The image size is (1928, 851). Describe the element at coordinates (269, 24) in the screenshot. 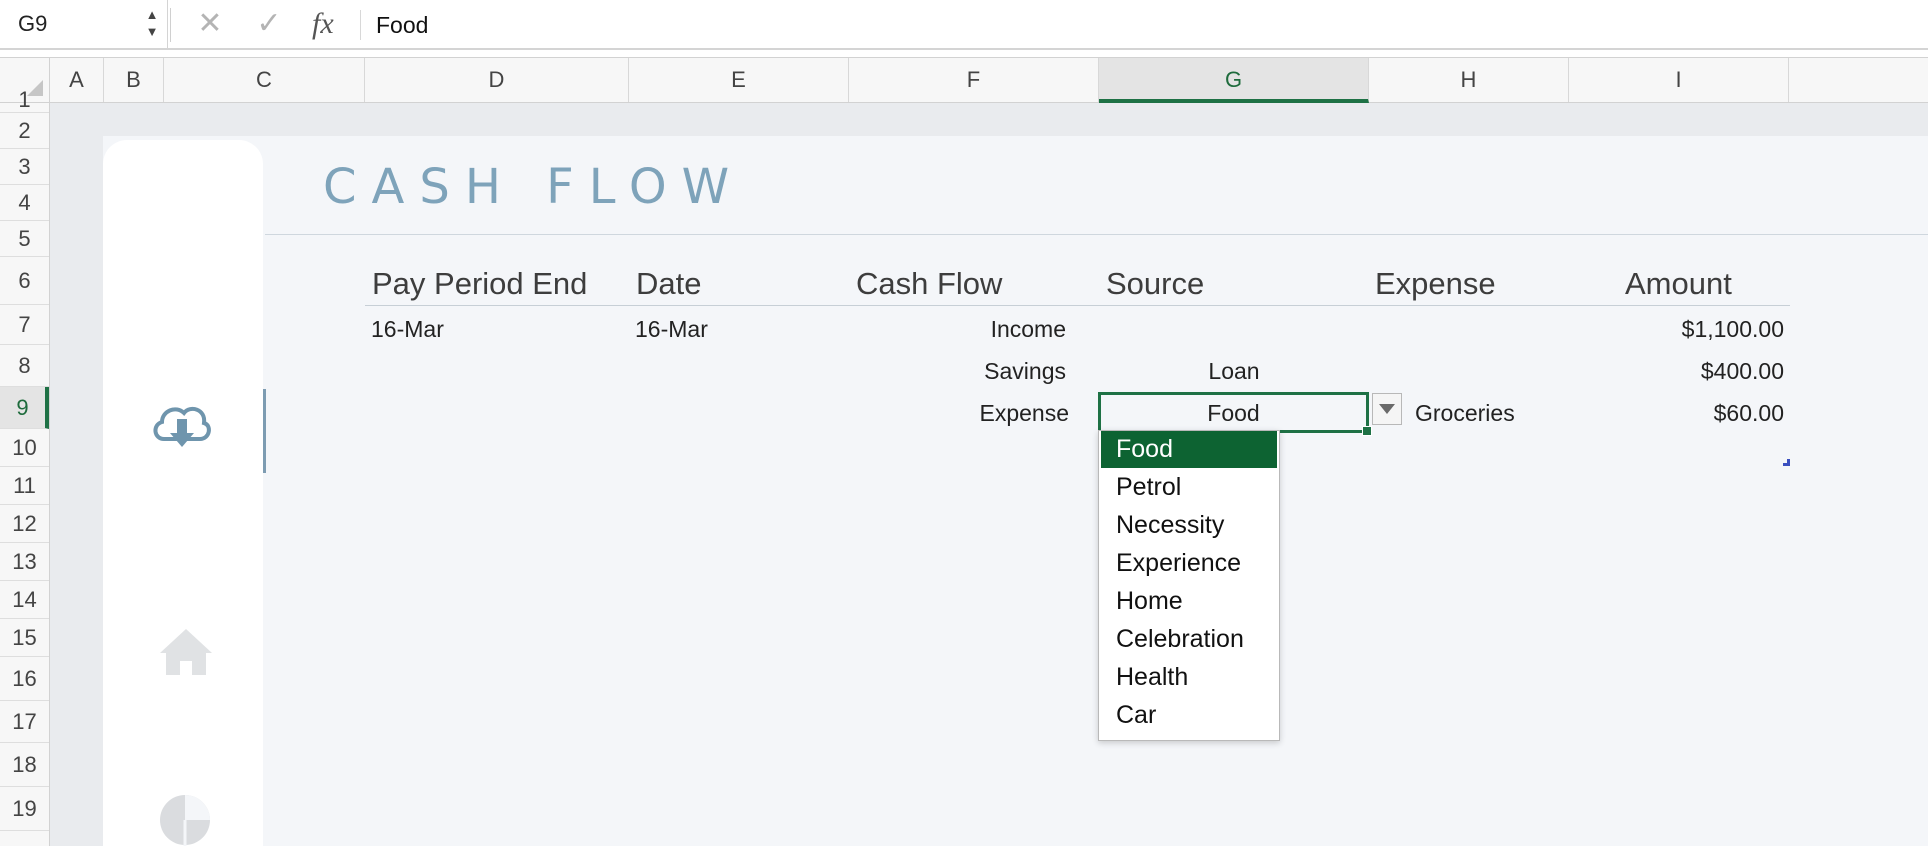

I see `check-icon: ✓` at that location.